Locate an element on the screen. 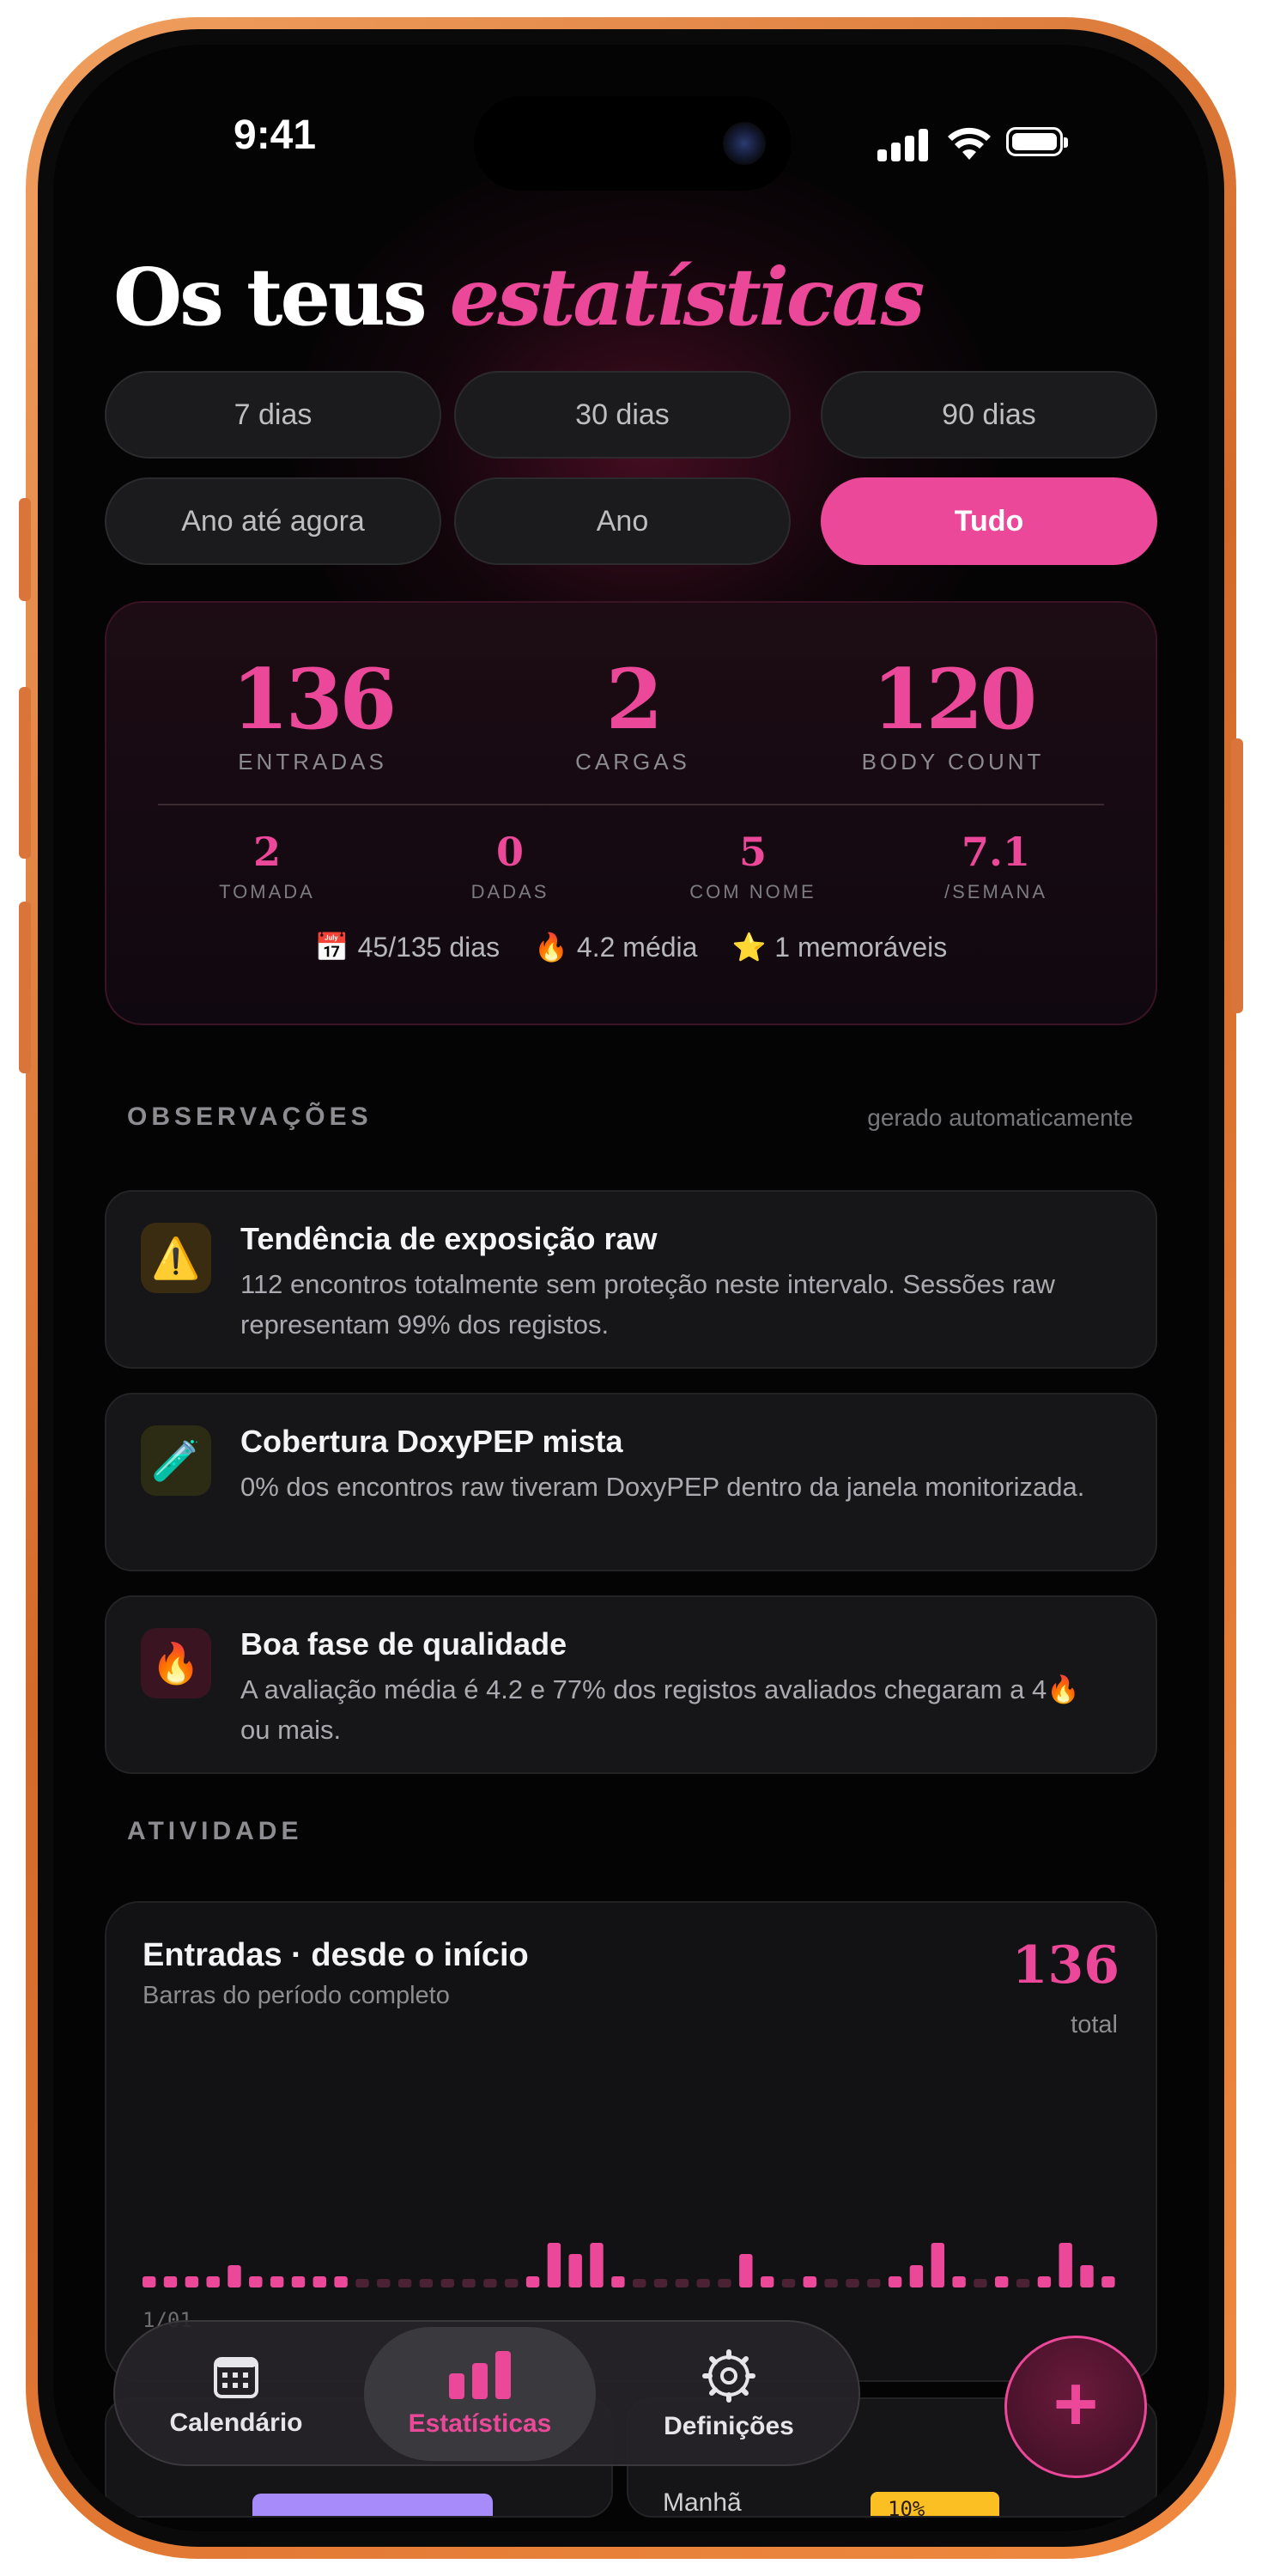 The width and height of the screenshot is (1262, 2576). wifi-icon is located at coordinates (969, 143).